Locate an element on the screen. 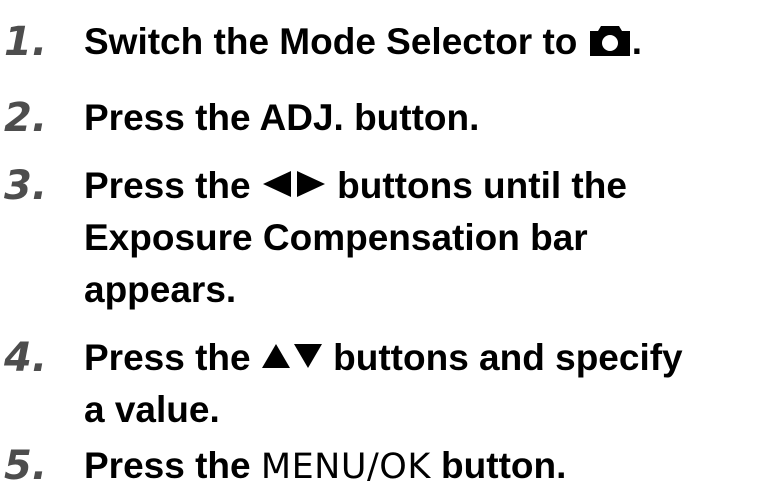 Image resolution: width=778 pixels, height=497 pixels. camera-icon is located at coordinates (610, 40).